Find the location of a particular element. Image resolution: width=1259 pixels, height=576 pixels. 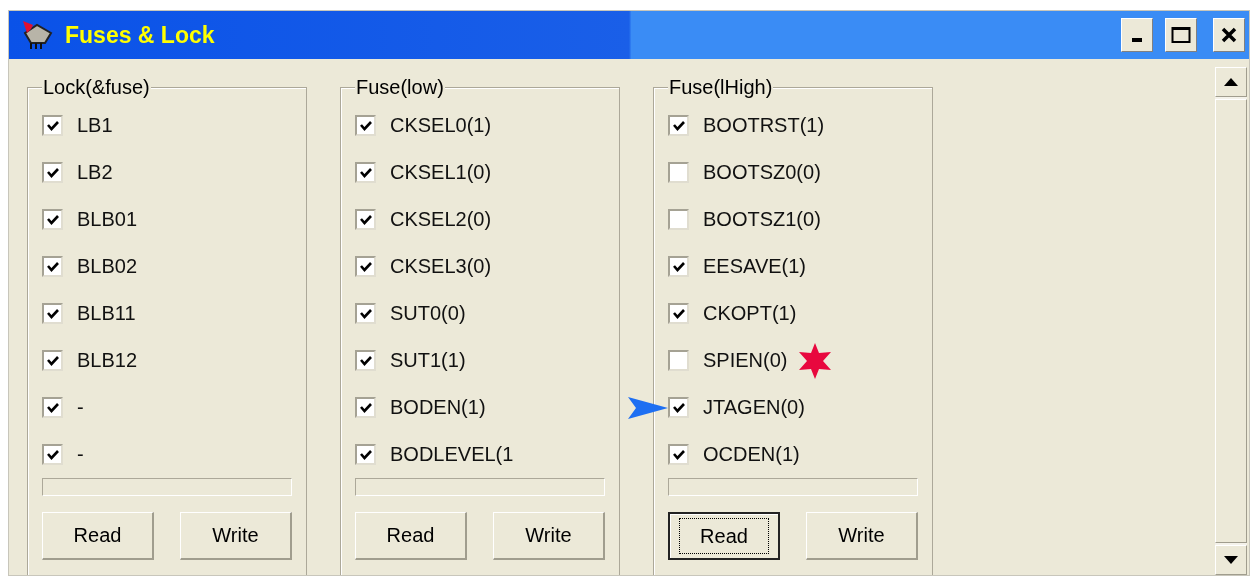

checkbox-label: CKSEL3(0) is located at coordinates (441, 266).